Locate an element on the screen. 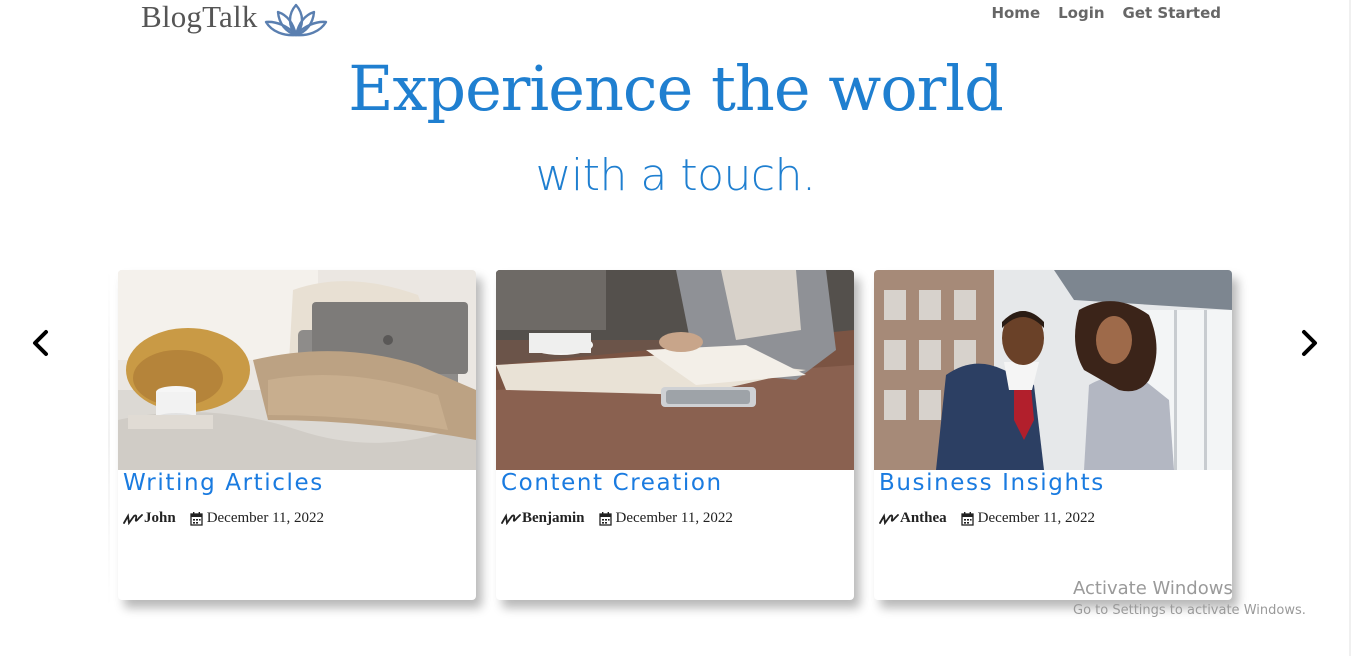 The width and height of the screenshot is (1351, 656). lotus-icon is located at coordinates (295, 20).